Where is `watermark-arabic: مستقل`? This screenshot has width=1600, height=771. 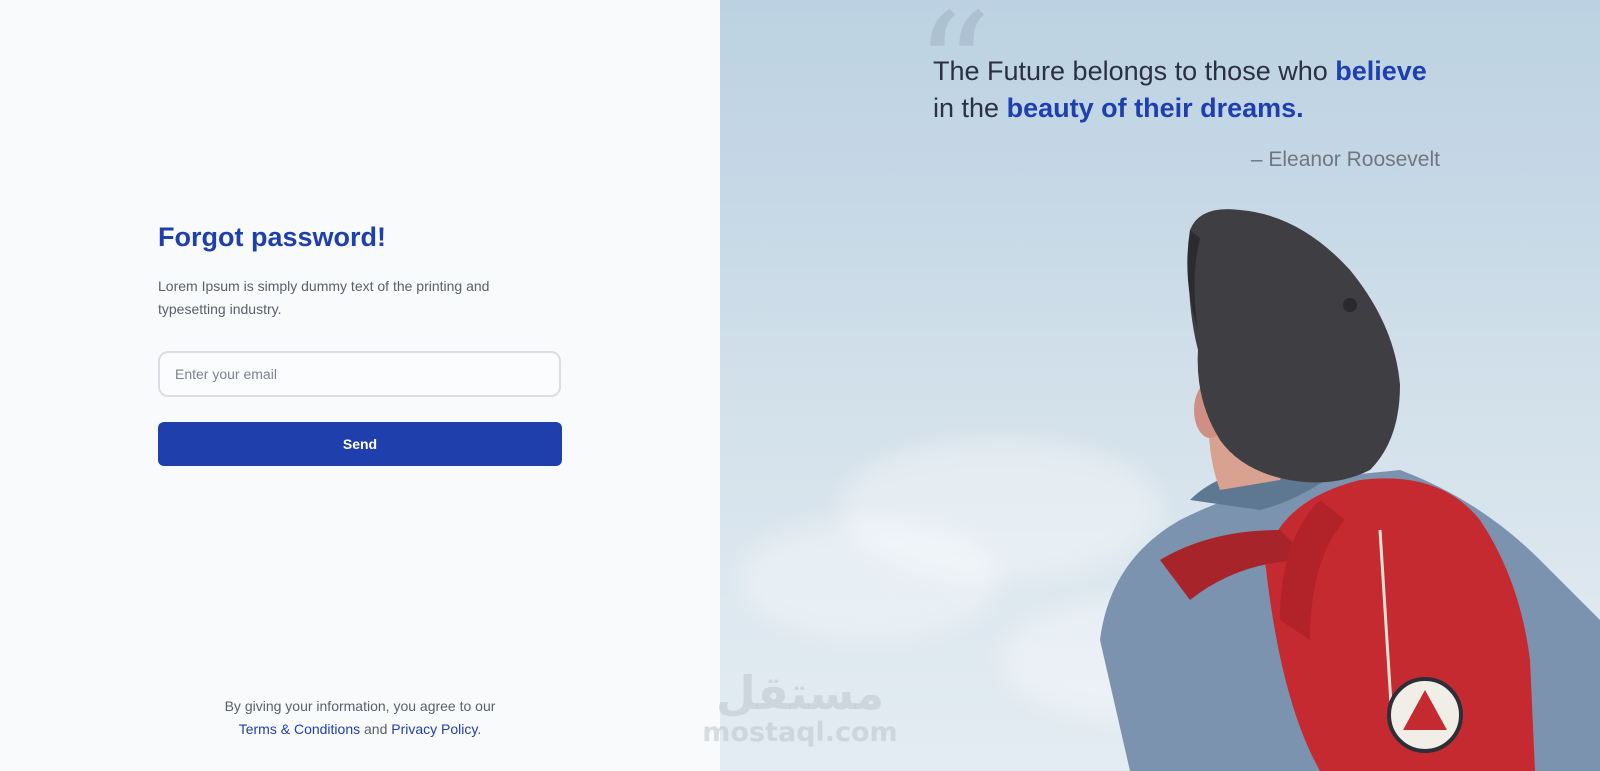 watermark-arabic: مستقل is located at coordinates (800, 693).